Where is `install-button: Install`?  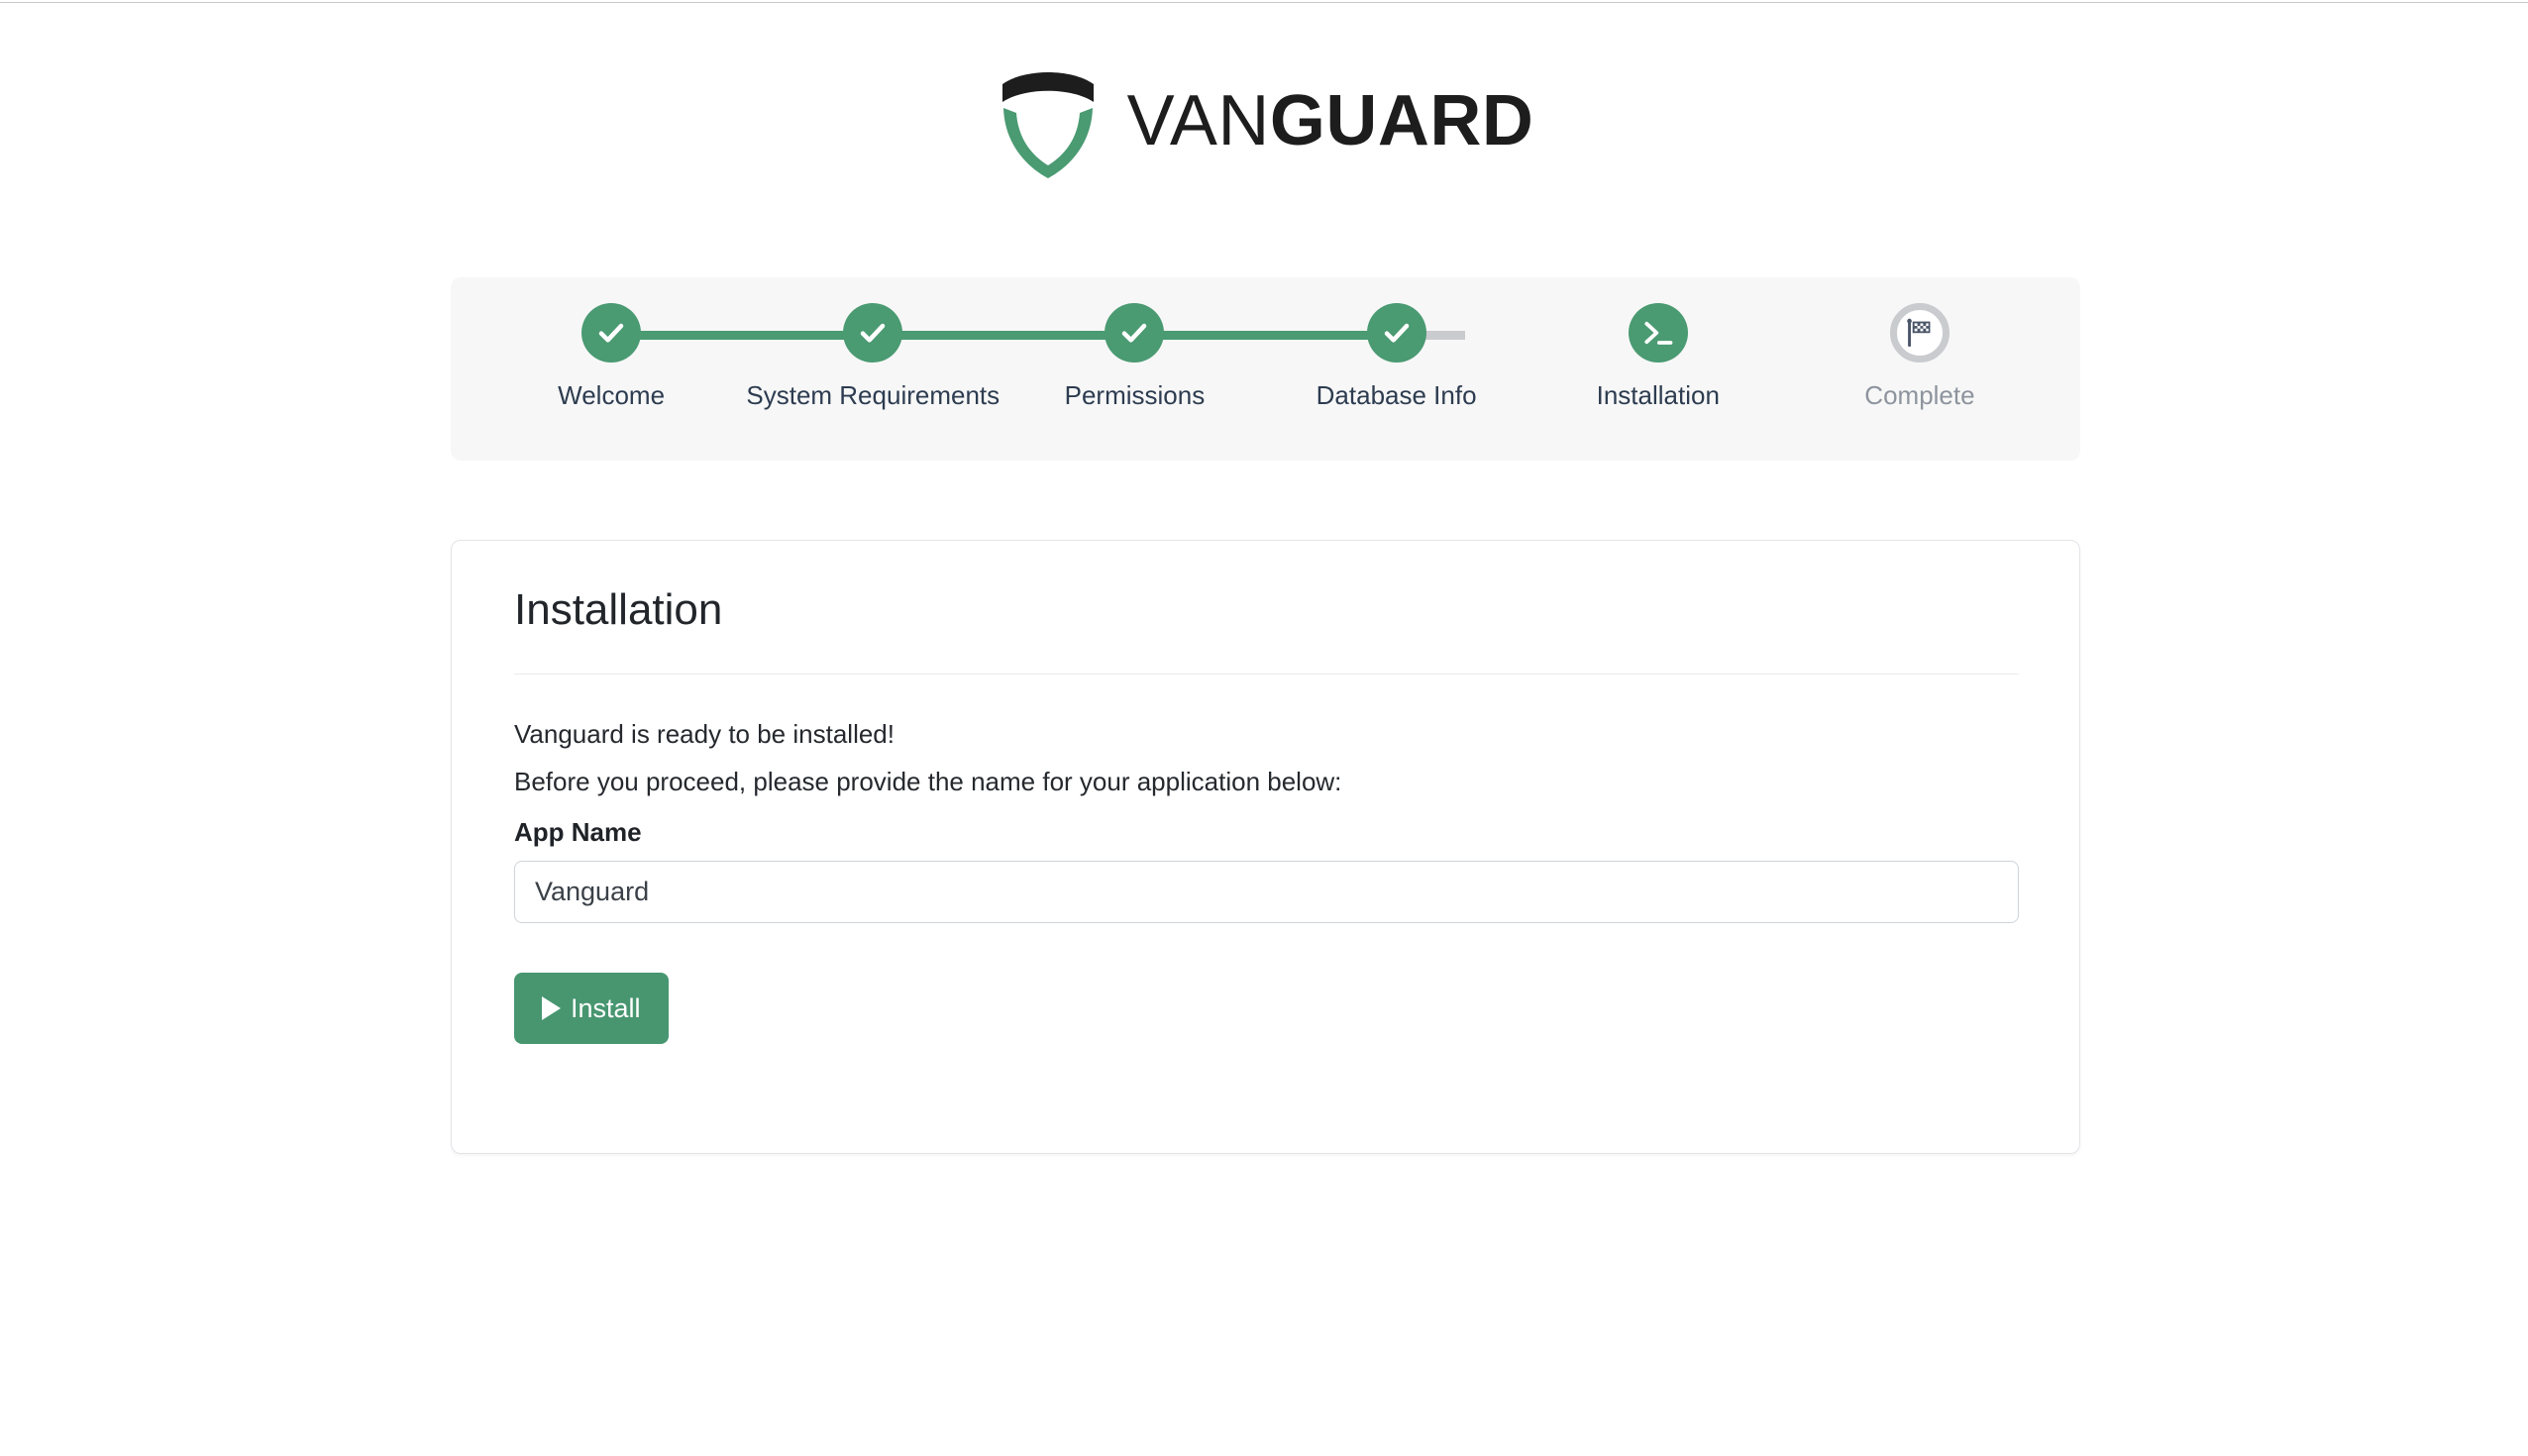 install-button: Install is located at coordinates (591, 1008).